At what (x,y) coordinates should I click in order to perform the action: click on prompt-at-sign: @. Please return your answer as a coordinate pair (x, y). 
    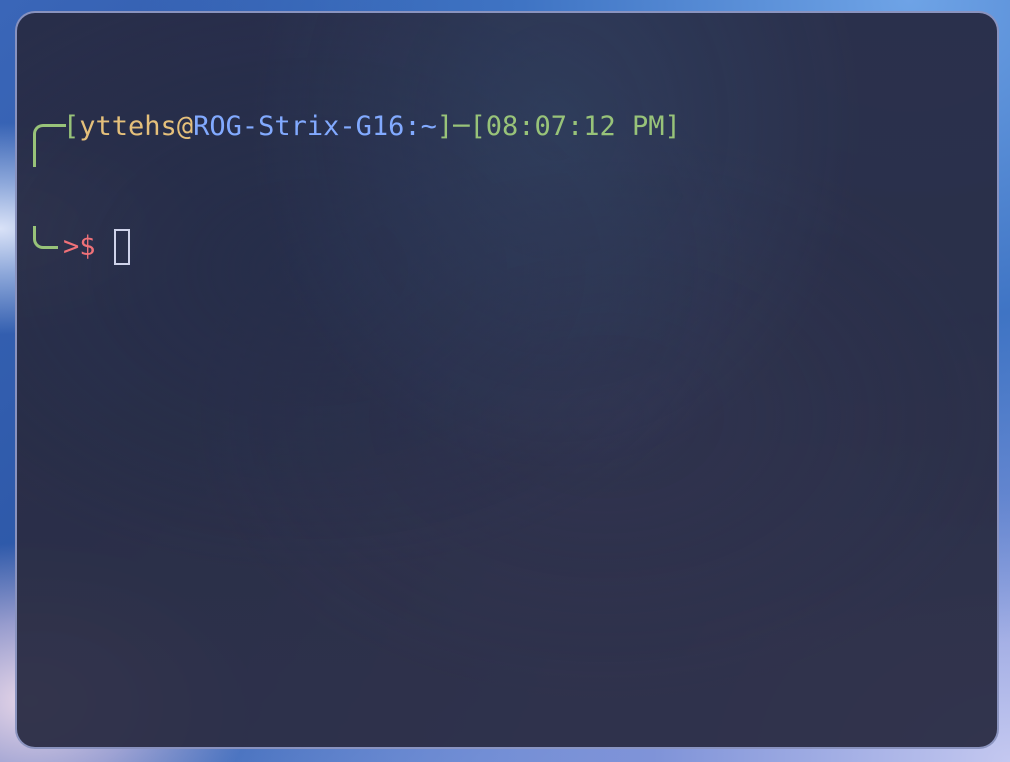
    Looking at the image, I should click on (185, 126).